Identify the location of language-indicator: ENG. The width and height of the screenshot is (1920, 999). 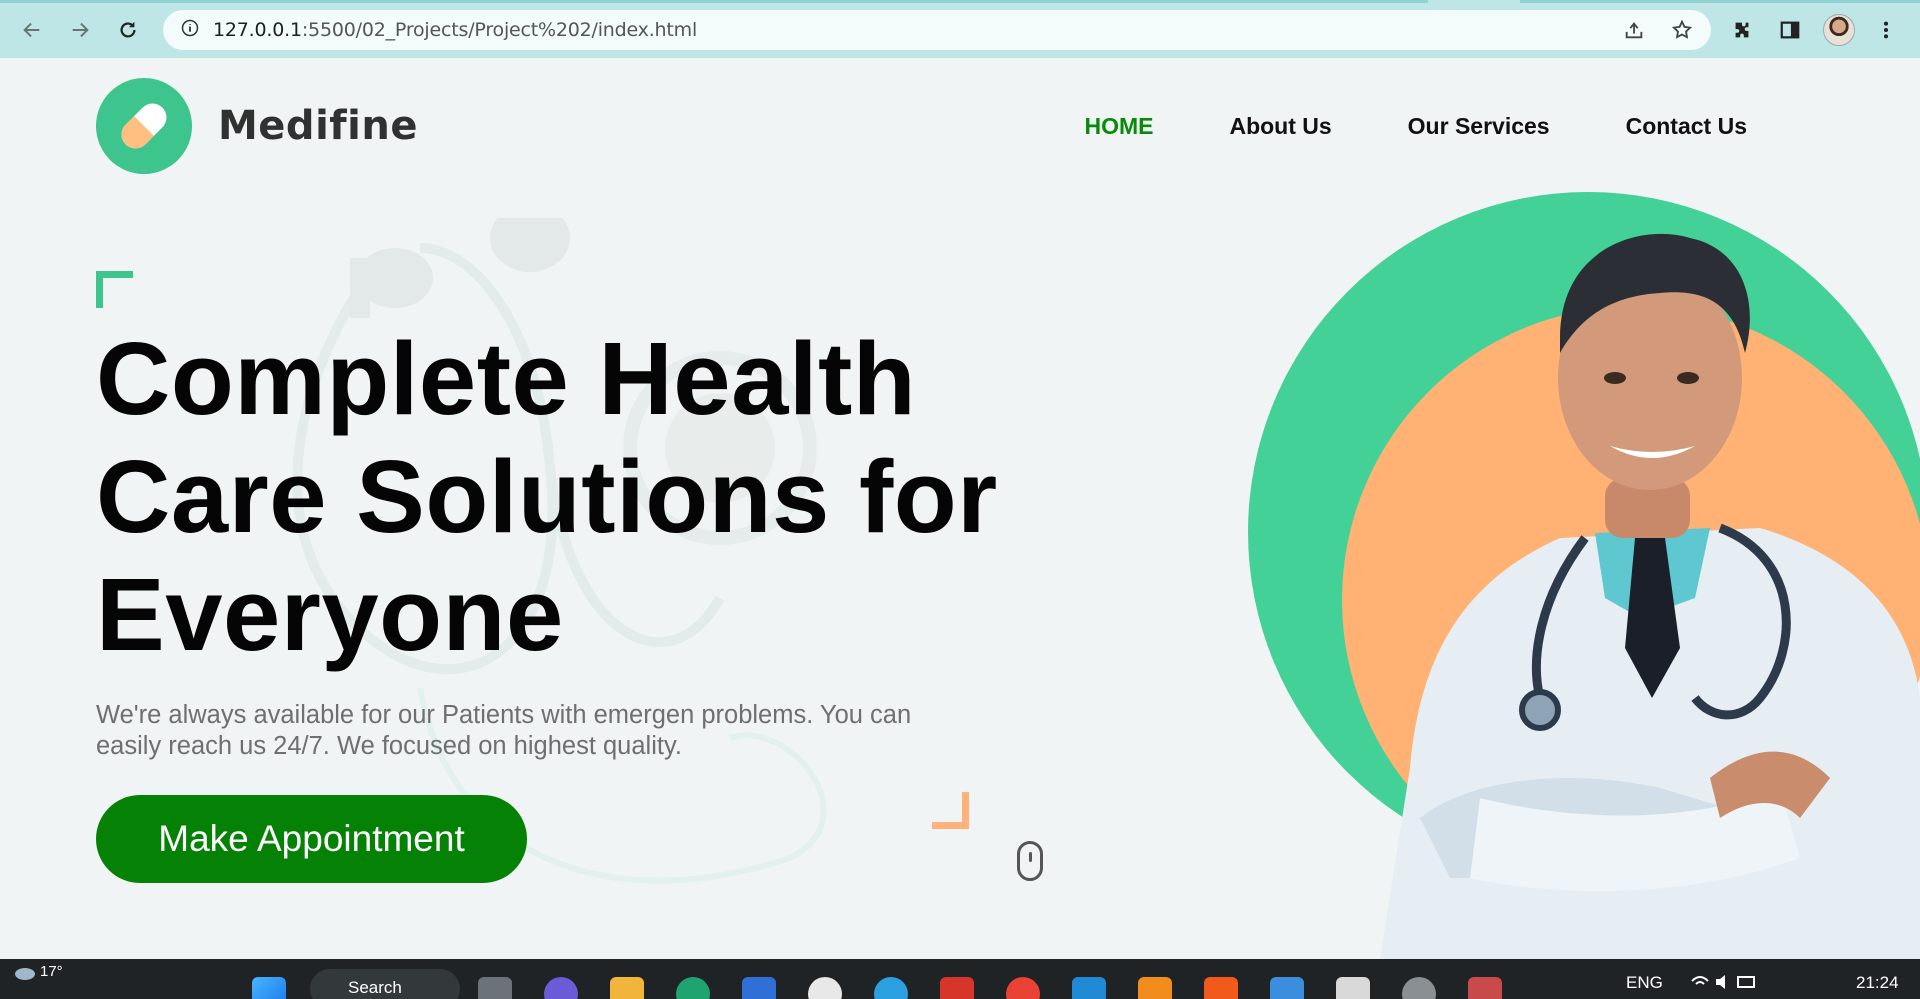
(1644, 983).